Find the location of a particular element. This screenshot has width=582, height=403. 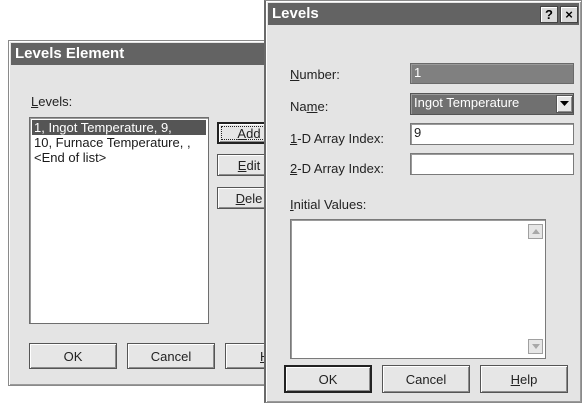

initial-values-label: Initial Values: is located at coordinates (328, 204).